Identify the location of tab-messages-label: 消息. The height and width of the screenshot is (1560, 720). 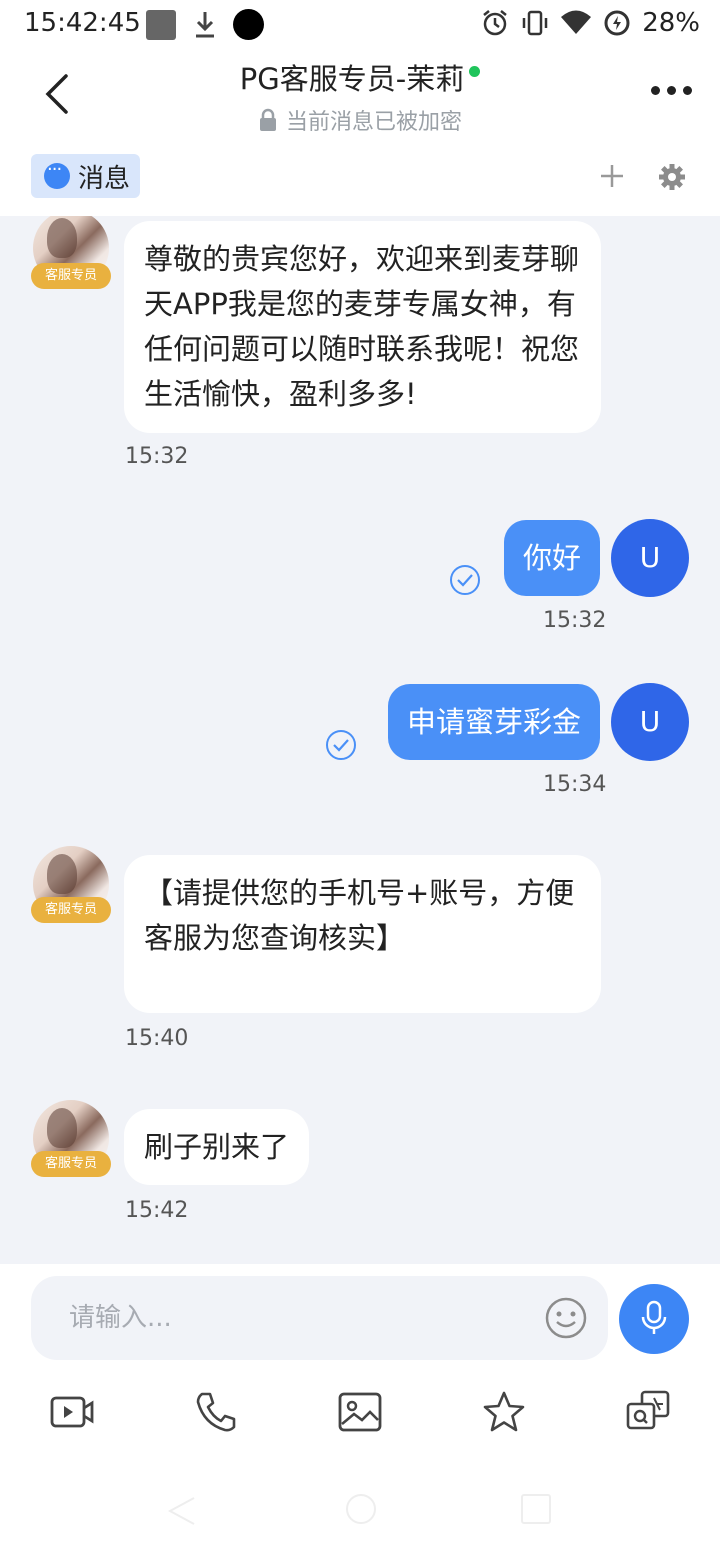
(104, 178).